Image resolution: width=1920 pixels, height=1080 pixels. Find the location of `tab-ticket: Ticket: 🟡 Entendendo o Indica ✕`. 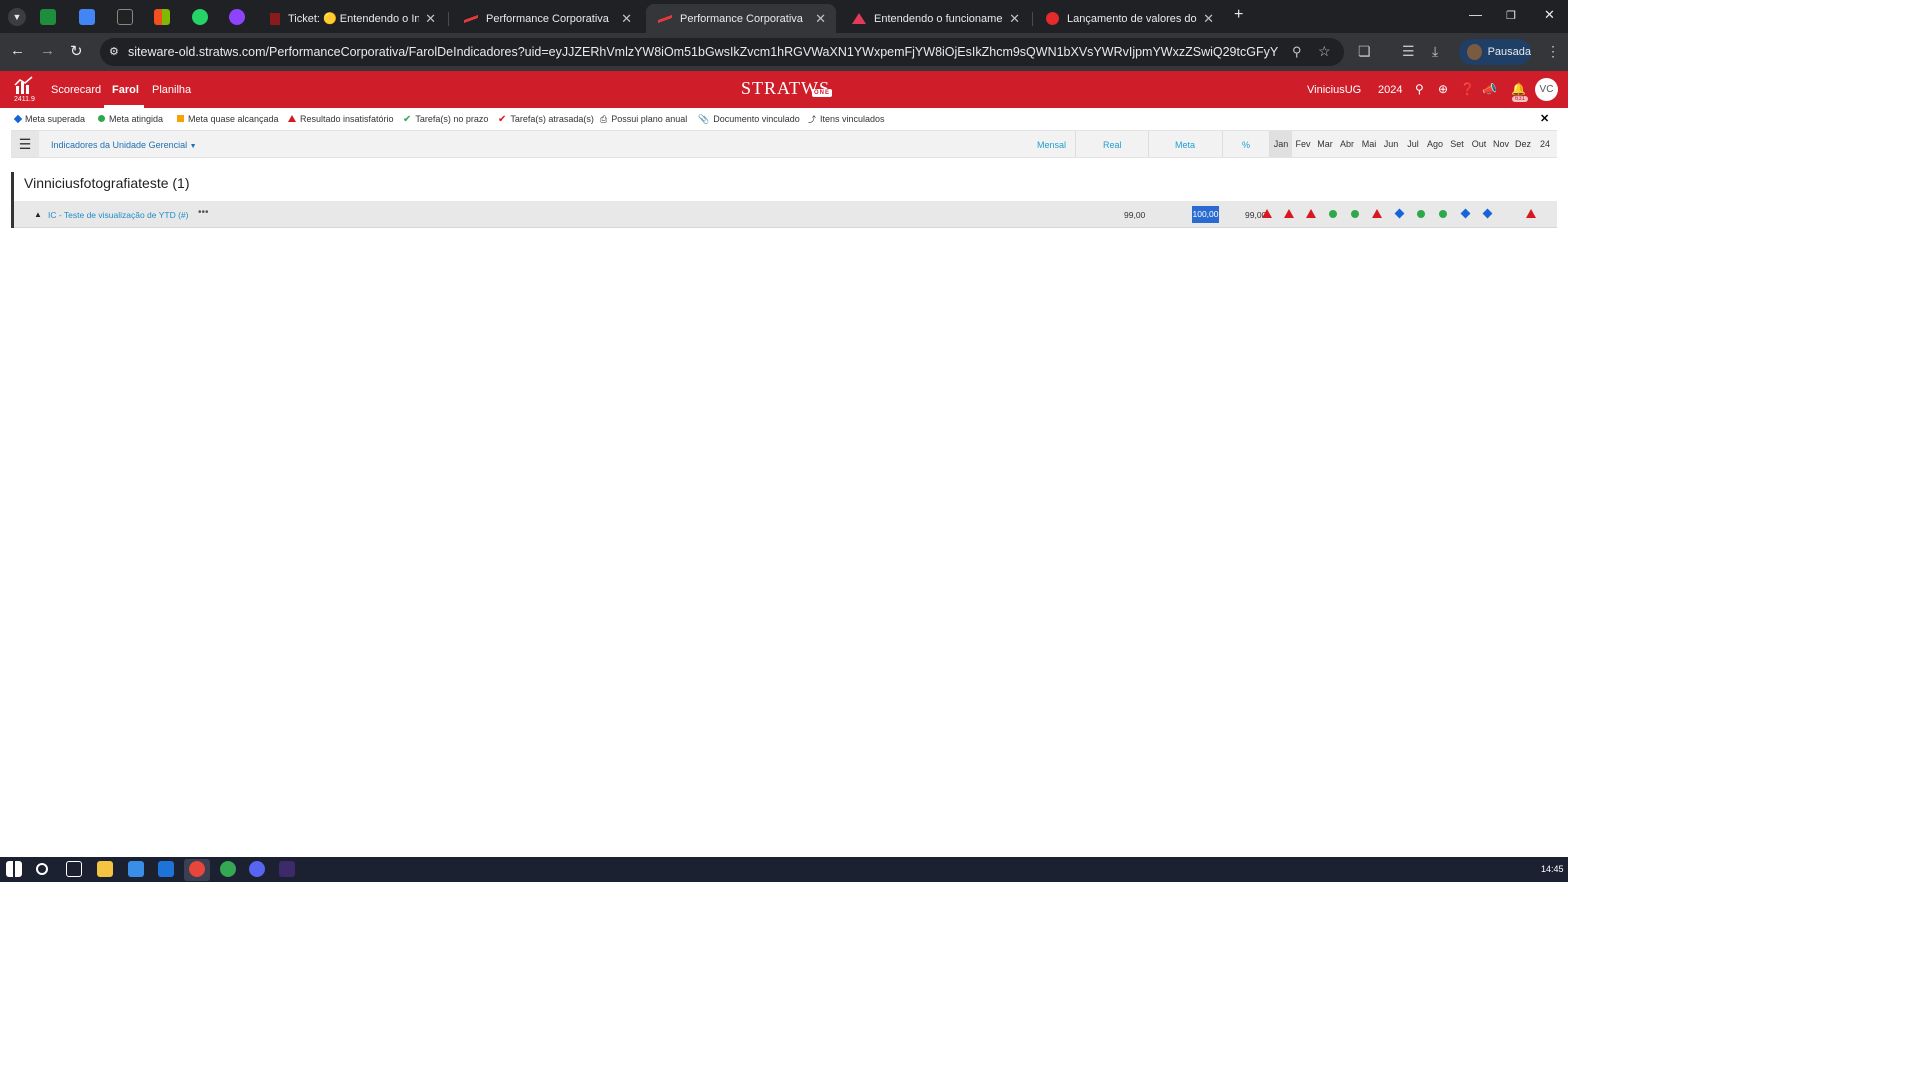

tab-ticket: Ticket: 🟡 Entendendo o Indica ✕ is located at coordinates (352, 18).